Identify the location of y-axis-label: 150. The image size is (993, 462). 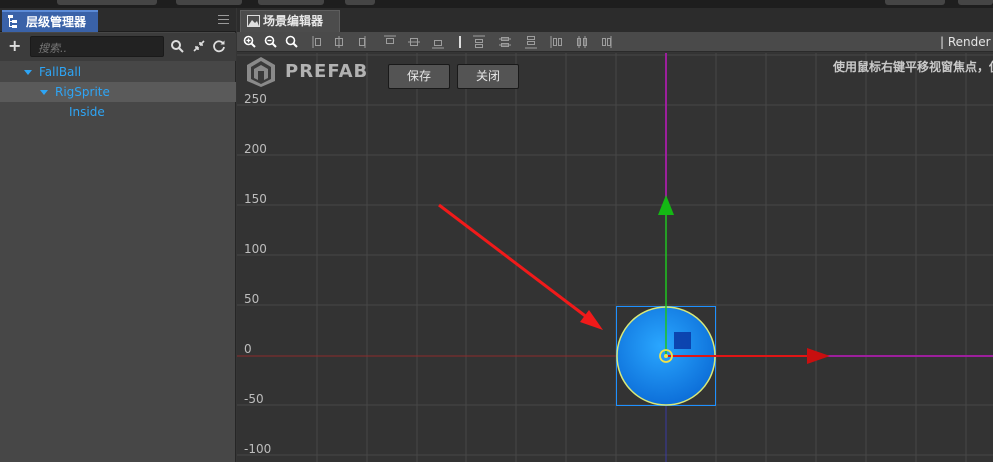
(255, 199).